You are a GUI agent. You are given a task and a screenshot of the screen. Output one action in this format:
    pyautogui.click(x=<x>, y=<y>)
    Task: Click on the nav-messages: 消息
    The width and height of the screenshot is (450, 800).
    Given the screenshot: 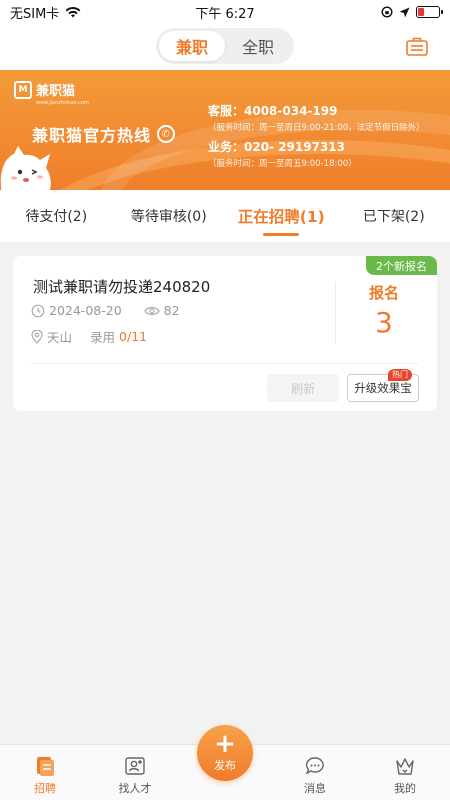 What is the action you would take?
    pyautogui.click(x=315, y=772)
    